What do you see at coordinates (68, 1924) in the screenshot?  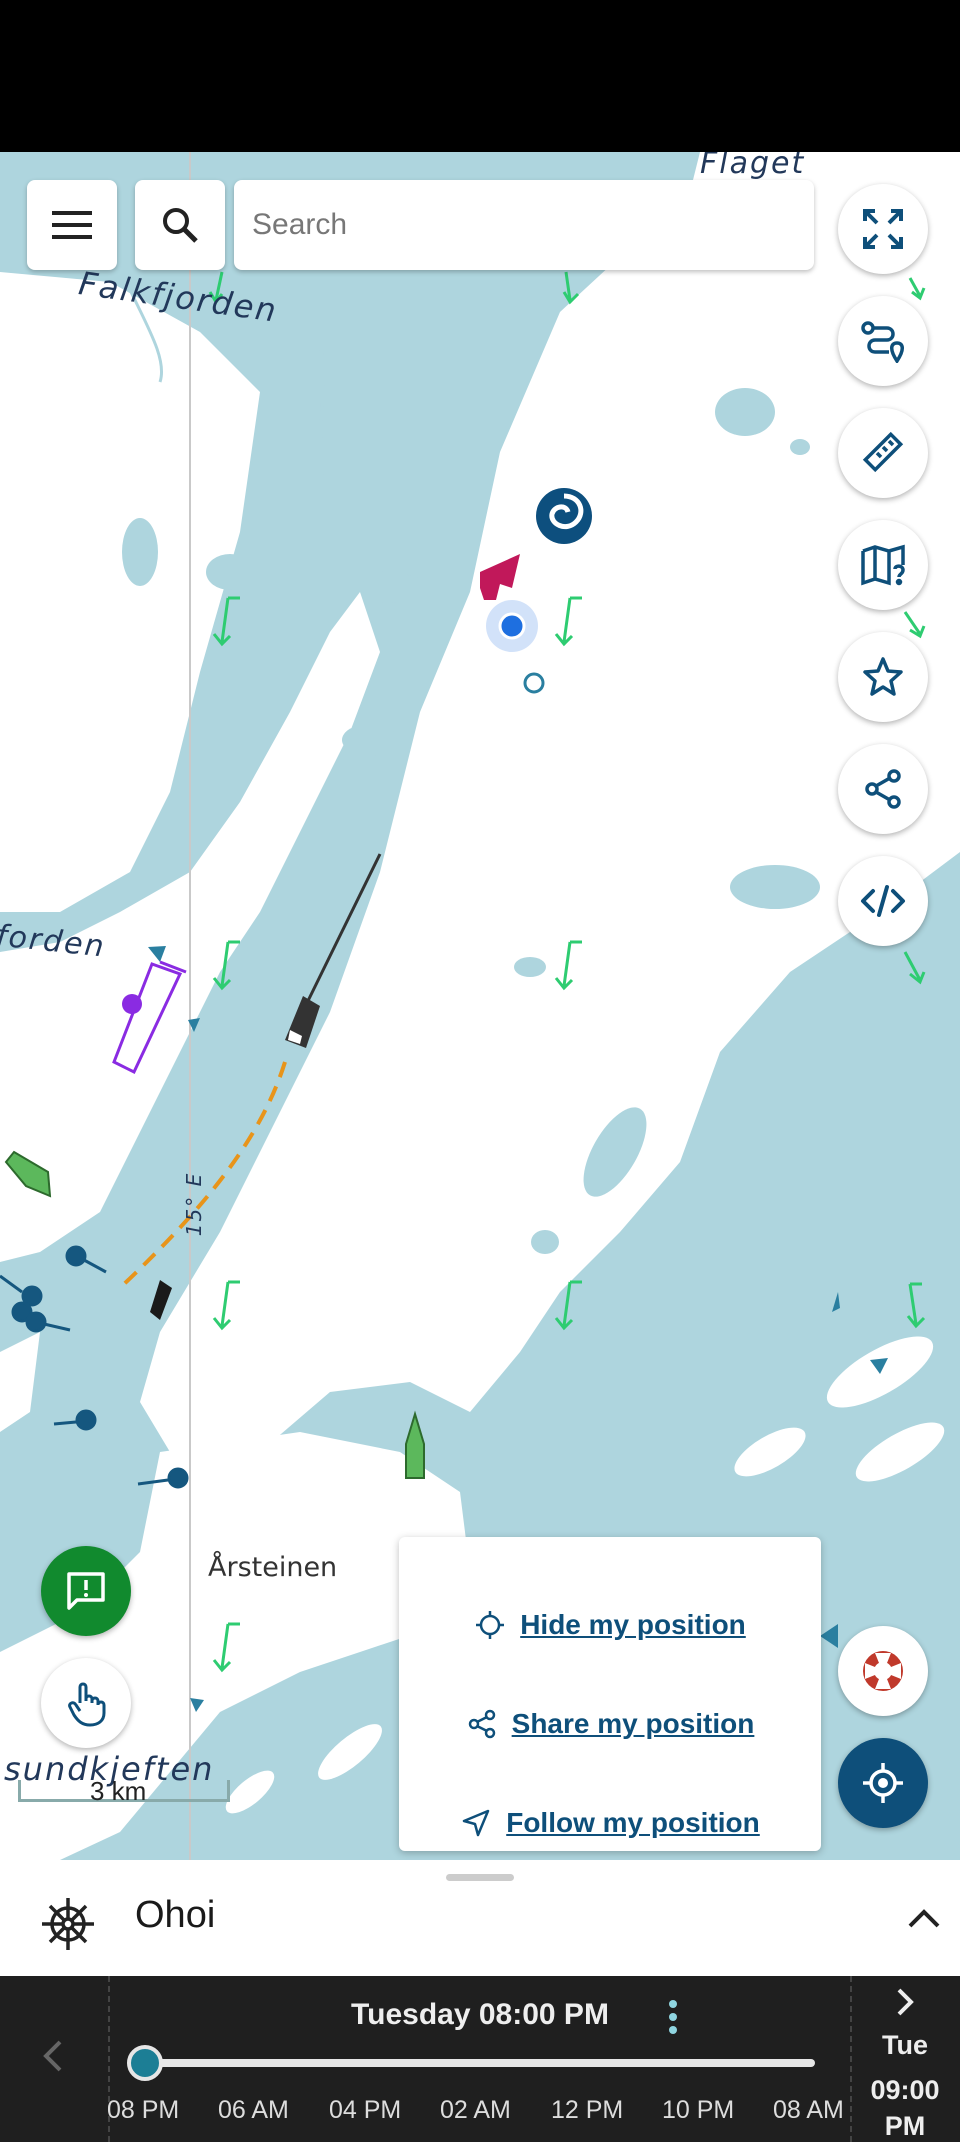 I see `helm-icon` at bounding box center [68, 1924].